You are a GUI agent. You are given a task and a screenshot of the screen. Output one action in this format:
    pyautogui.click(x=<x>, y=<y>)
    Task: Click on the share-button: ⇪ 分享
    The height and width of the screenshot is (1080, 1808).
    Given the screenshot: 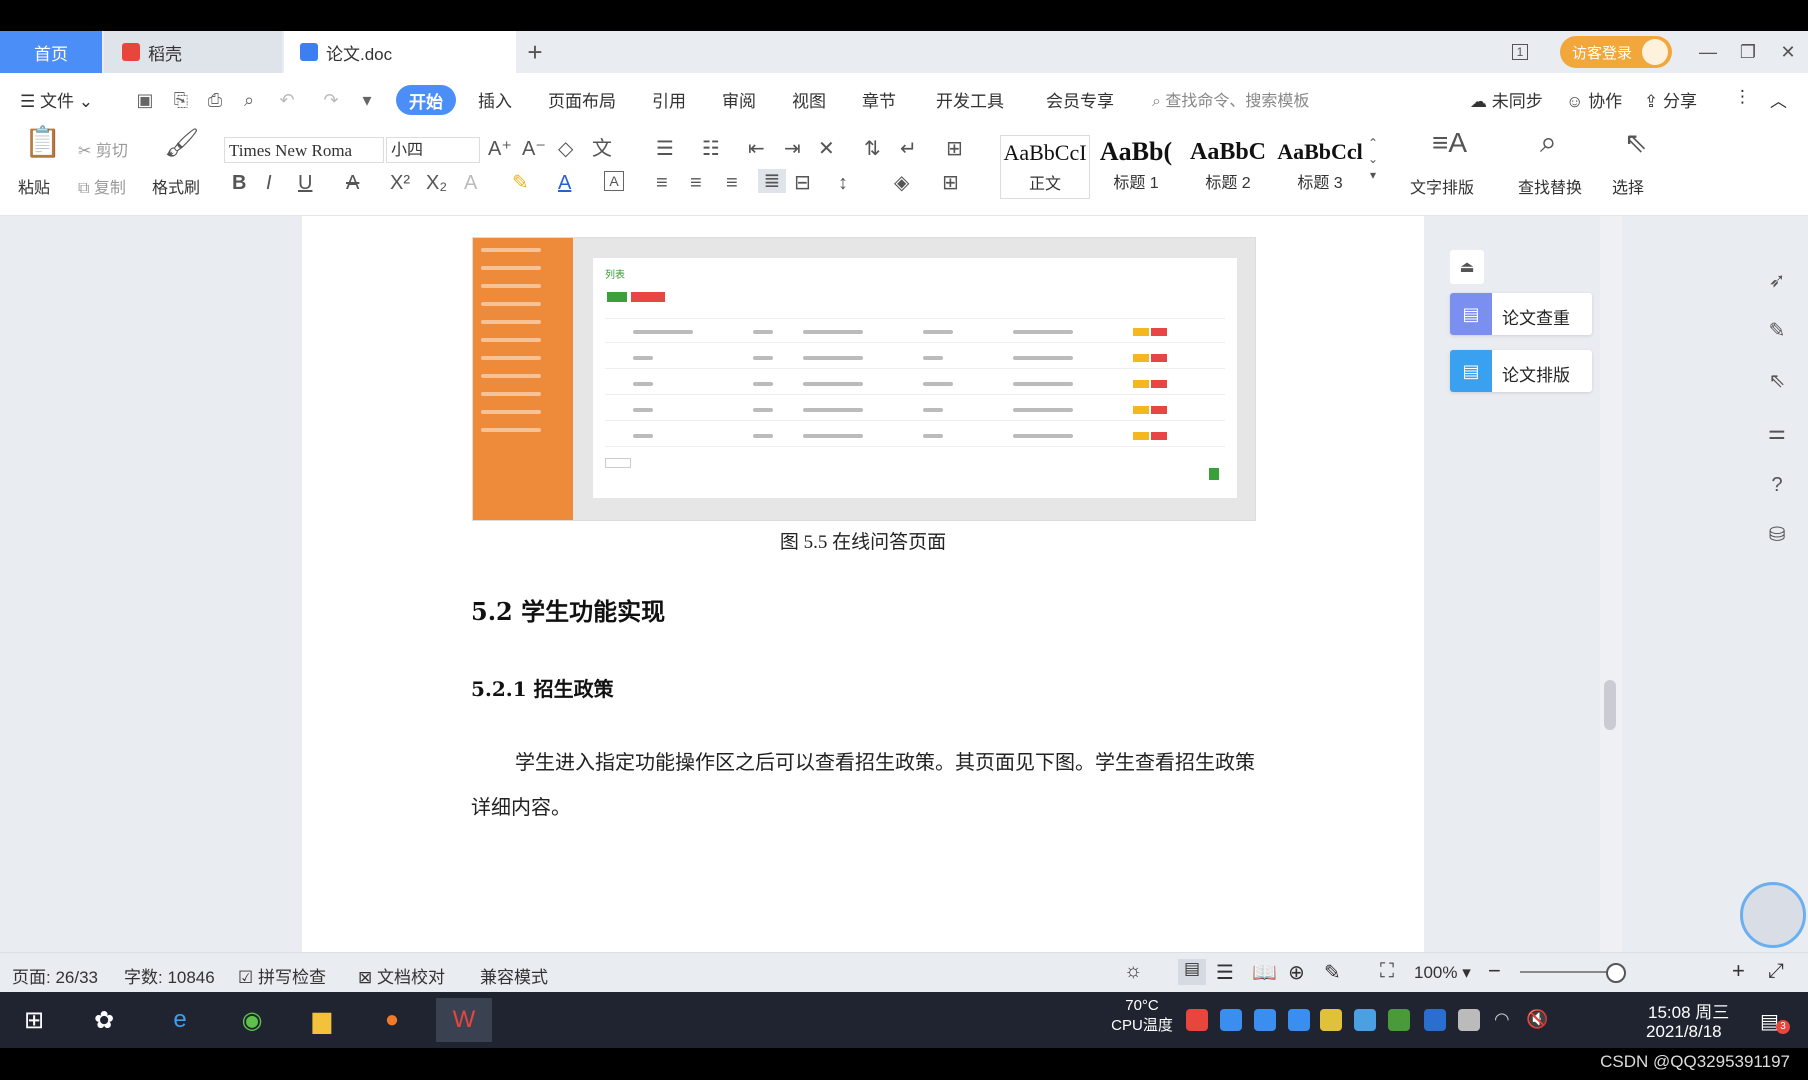 What is the action you would take?
    pyautogui.click(x=1670, y=99)
    